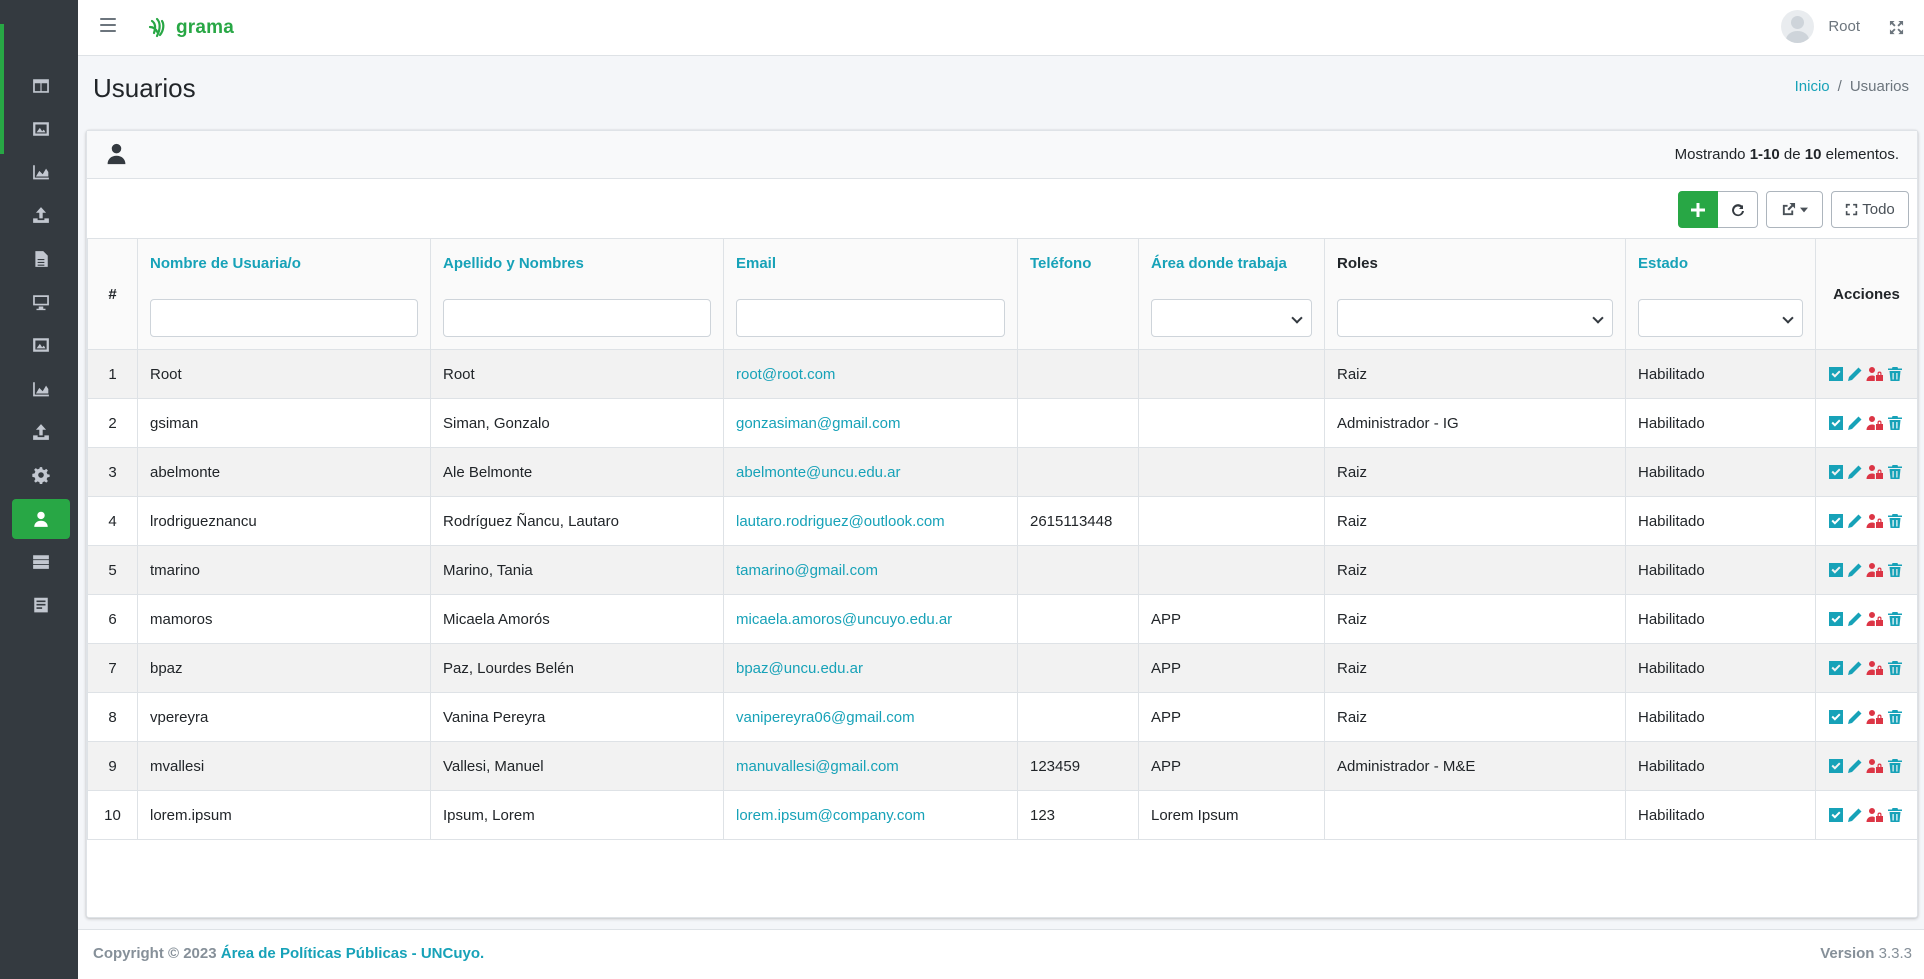 The height and width of the screenshot is (979, 1924). What do you see at coordinates (1820, 26) in the screenshot?
I see `user-menu: Root` at bounding box center [1820, 26].